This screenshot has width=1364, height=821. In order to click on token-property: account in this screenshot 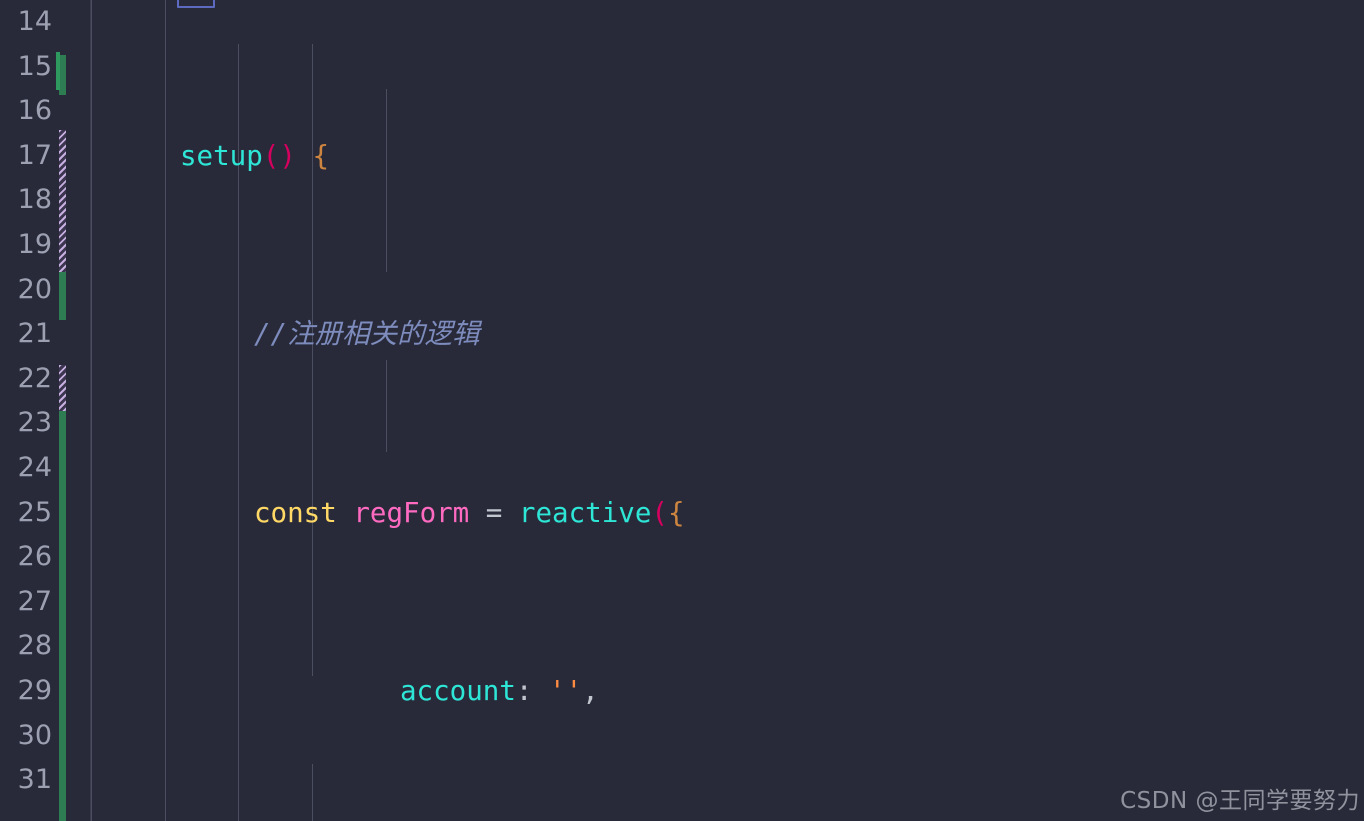, I will do `click(458, 690)`.